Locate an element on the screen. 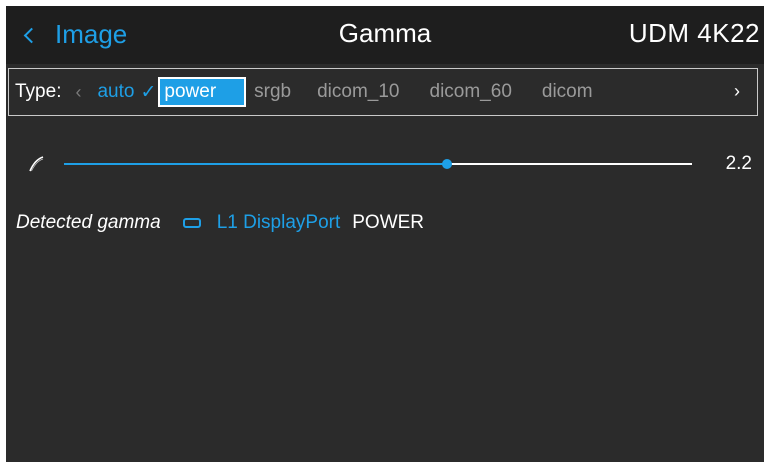 This screenshot has width=766, height=464. checkmark-icon: ✓ is located at coordinates (148, 92).